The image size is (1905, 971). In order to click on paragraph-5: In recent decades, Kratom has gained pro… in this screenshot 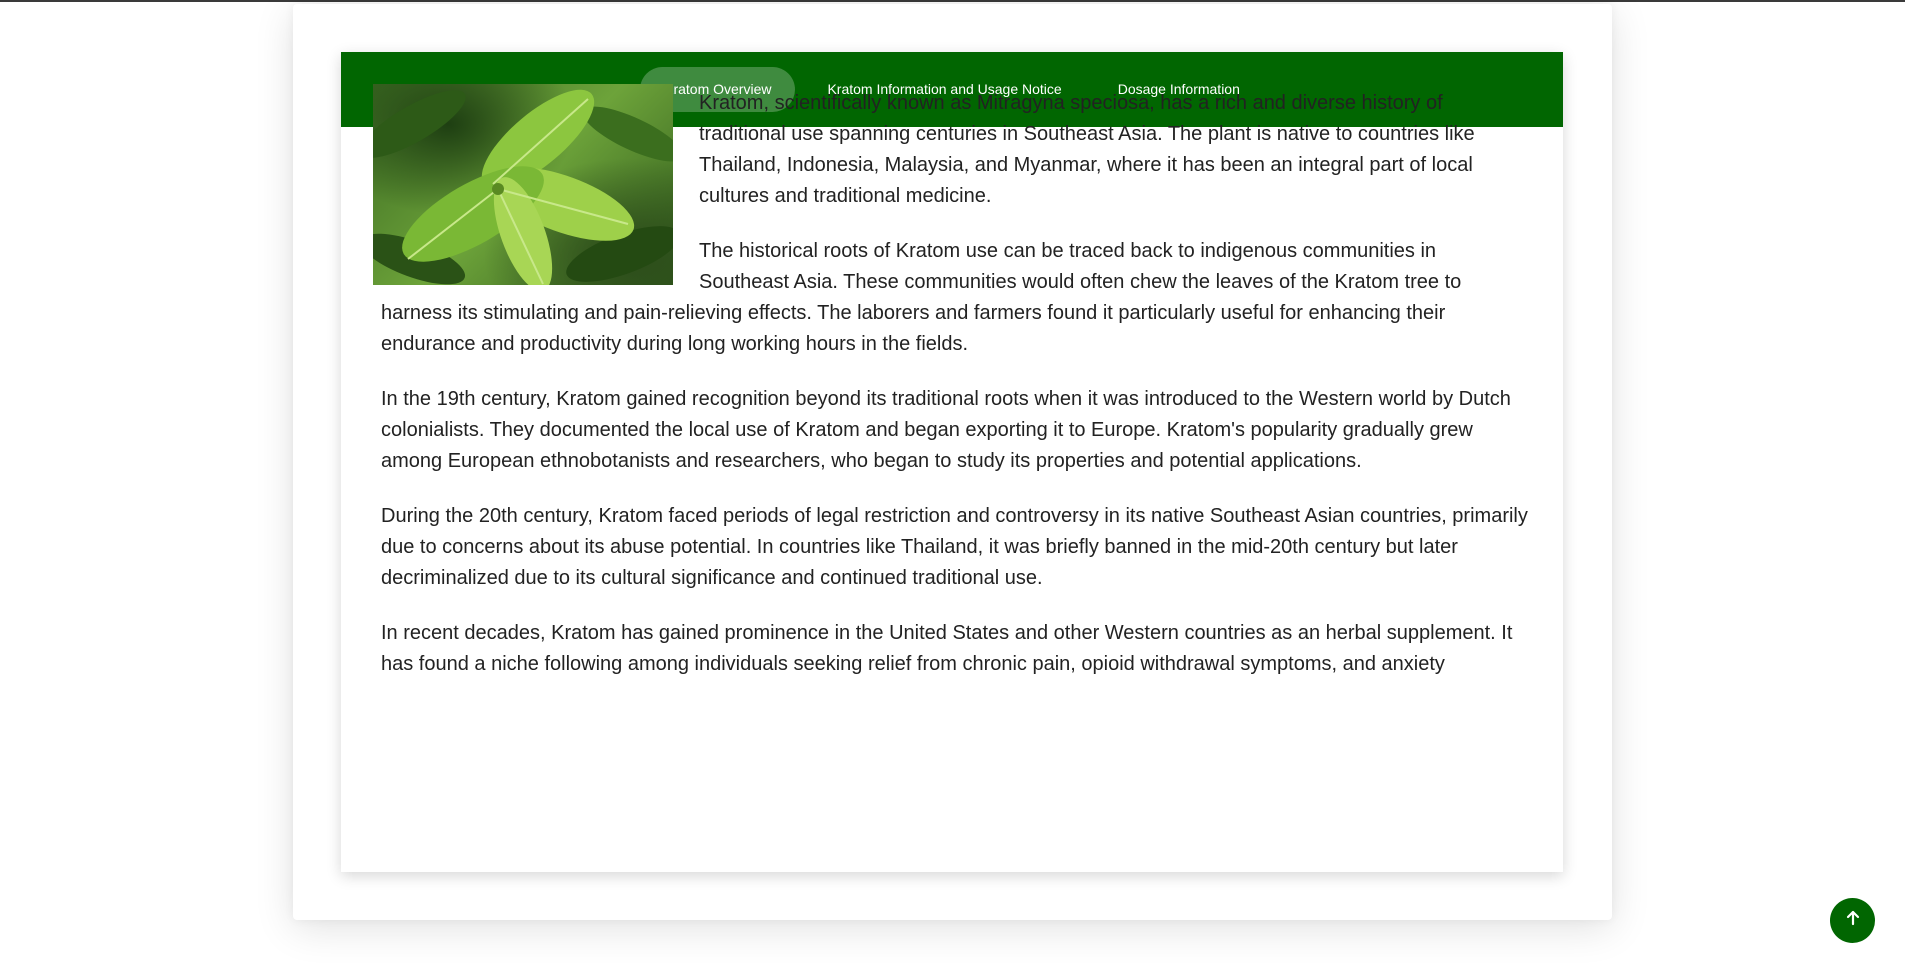, I will do `click(947, 648)`.